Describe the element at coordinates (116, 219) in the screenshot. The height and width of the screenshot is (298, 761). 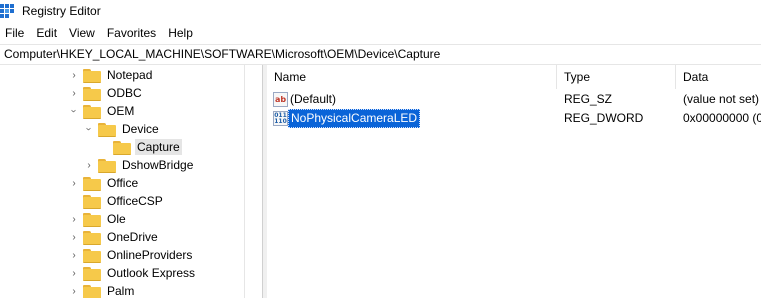
I see `tree-item-label: Ole` at that location.